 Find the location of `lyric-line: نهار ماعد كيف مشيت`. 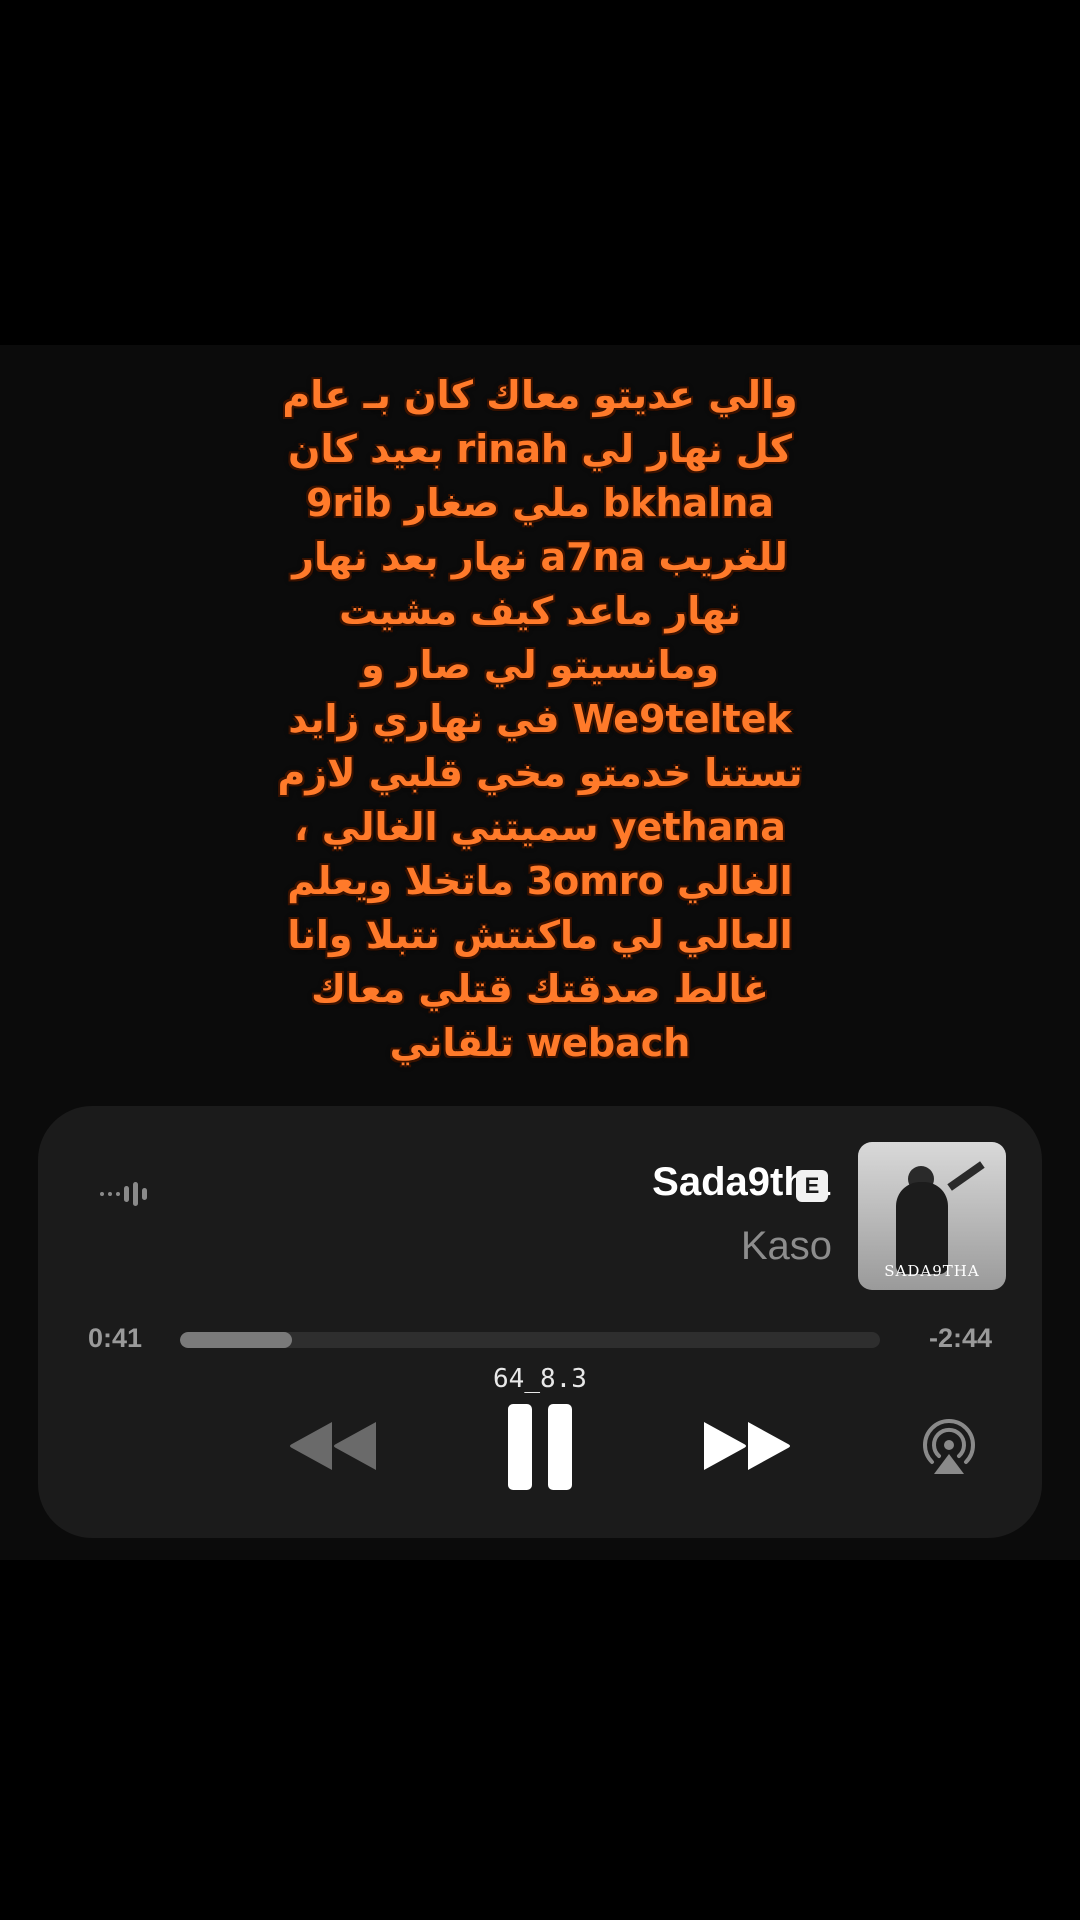

lyric-line: نهار ماعد كيف مشيت is located at coordinates (540, 611).